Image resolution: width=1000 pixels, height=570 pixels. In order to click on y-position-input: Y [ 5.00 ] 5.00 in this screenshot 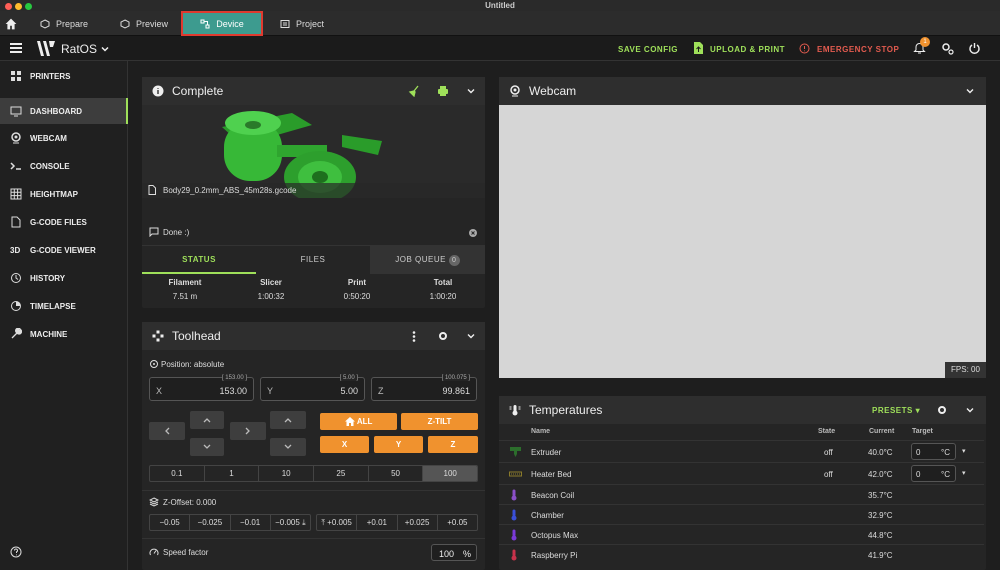, I will do `click(312, 388)`.